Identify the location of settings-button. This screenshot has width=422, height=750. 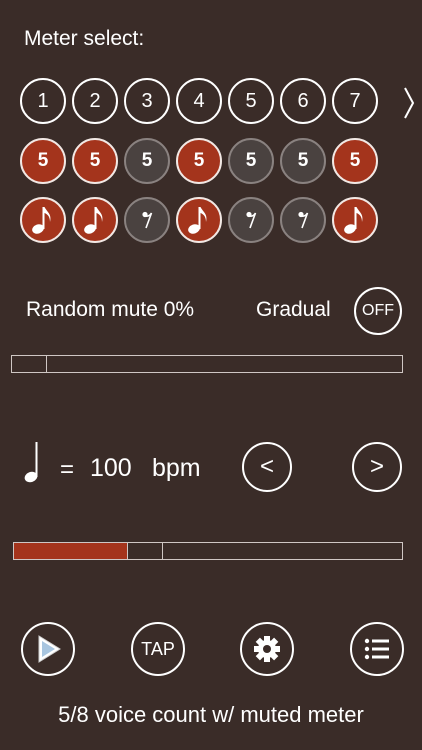
(267, 649).